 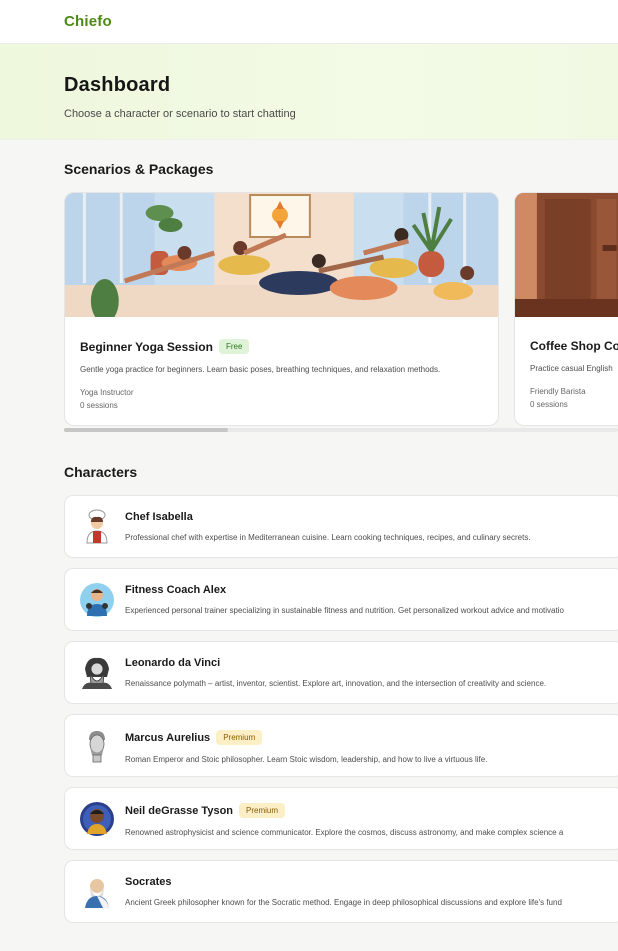 What do you see at coordinates (179, 810) in the screenshot?
I see `character-name: Neil deGrasse Tyson` at bounding box center [179, 810].